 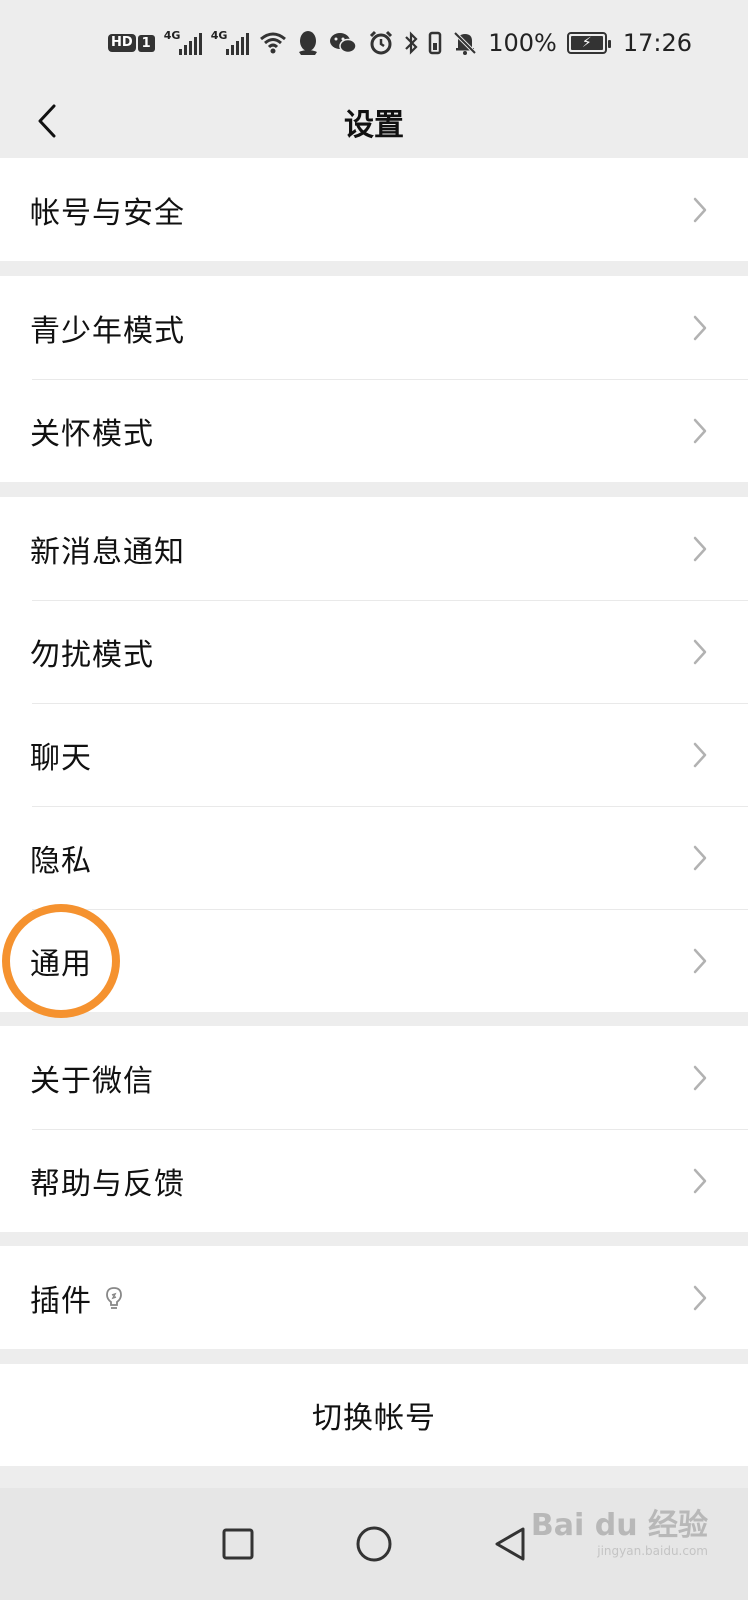 I want to click on network-type-2: 4G, so click(x=219, y=35).